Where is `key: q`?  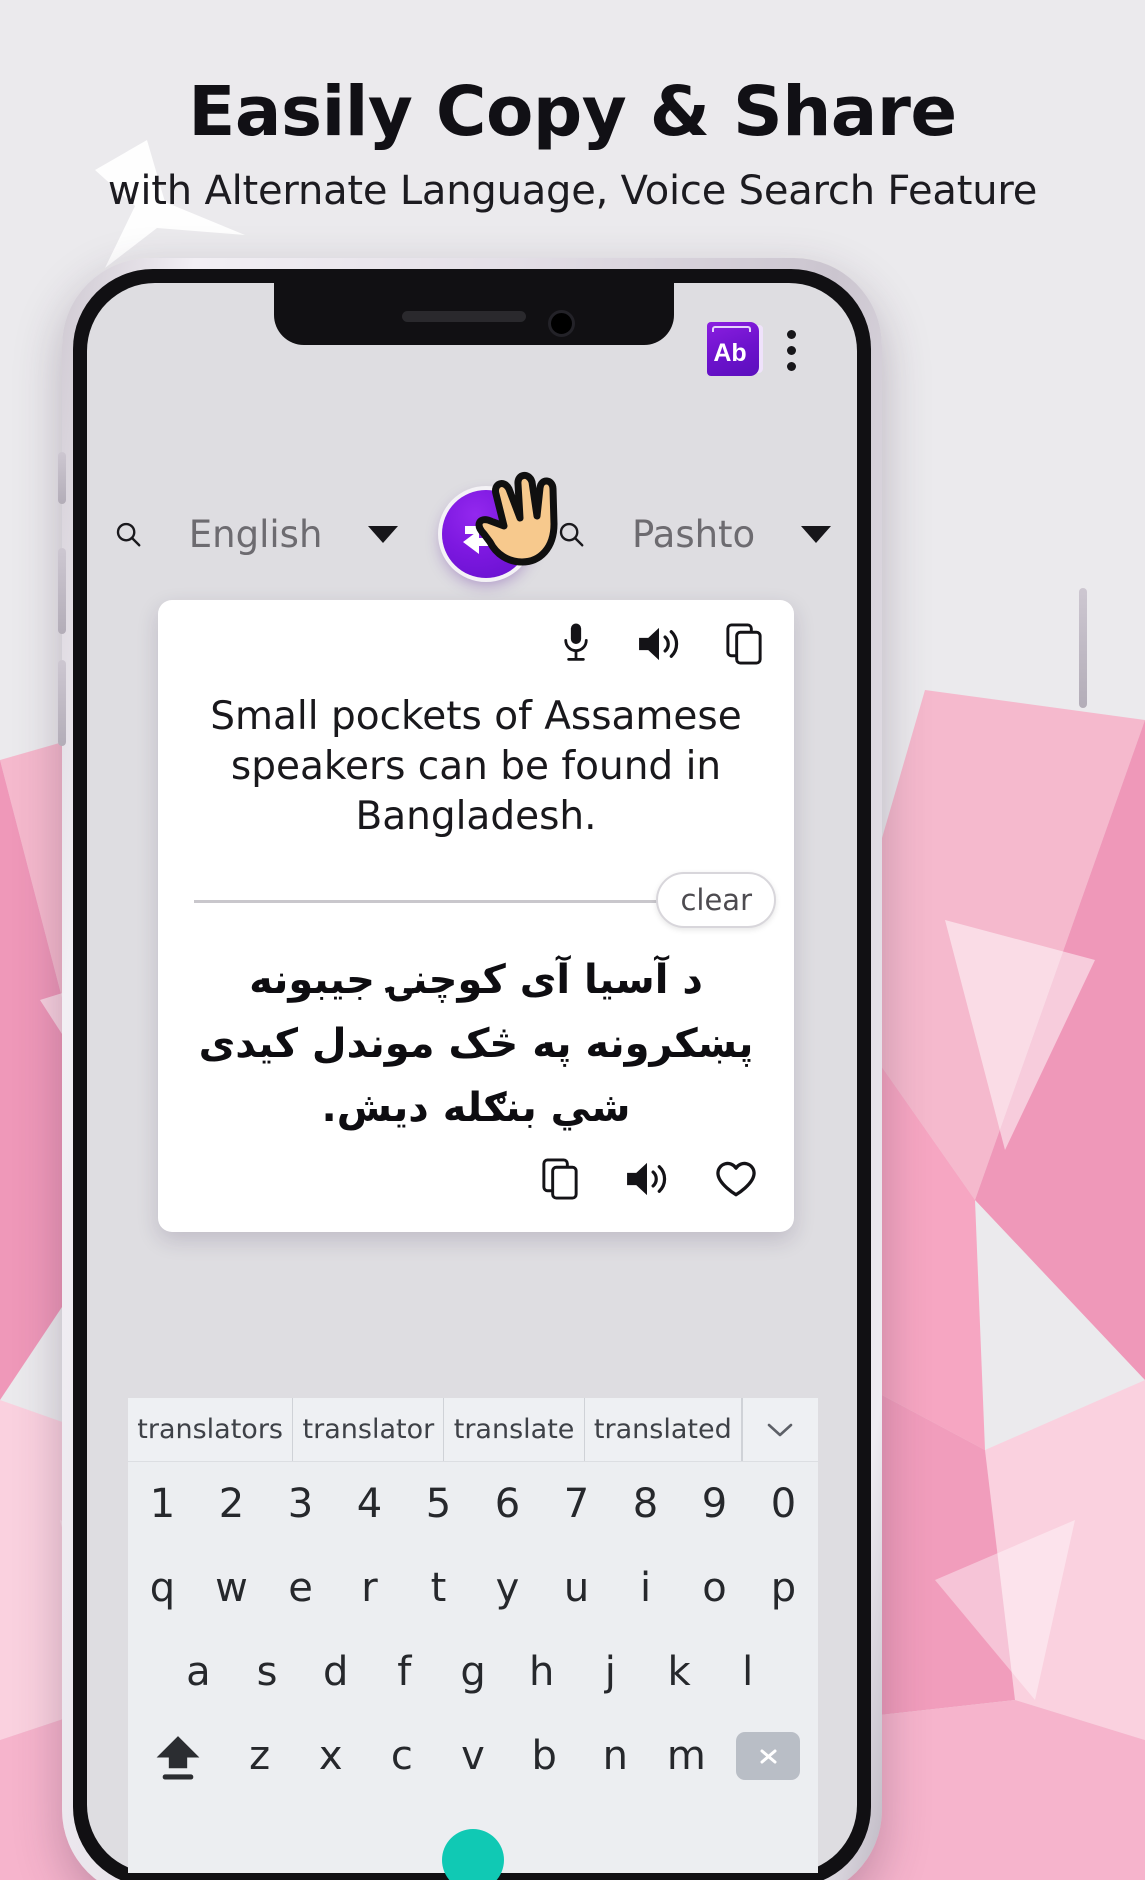 key: q is located at coordinates (162, 1588).